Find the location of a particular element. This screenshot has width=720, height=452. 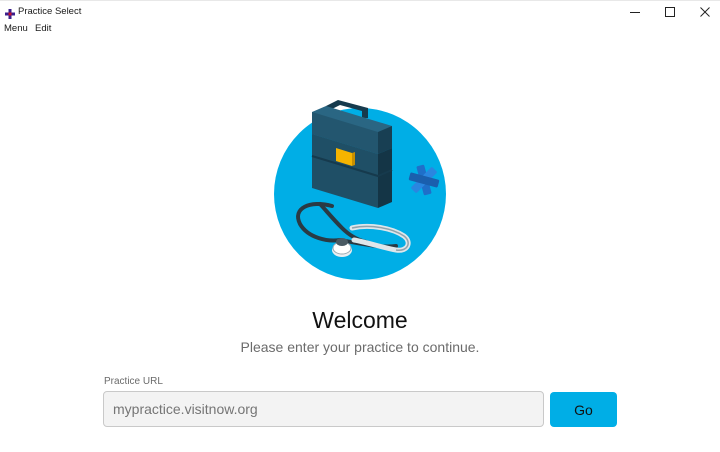

menu-item-menu: Menu is located at coordinates (16, 28).